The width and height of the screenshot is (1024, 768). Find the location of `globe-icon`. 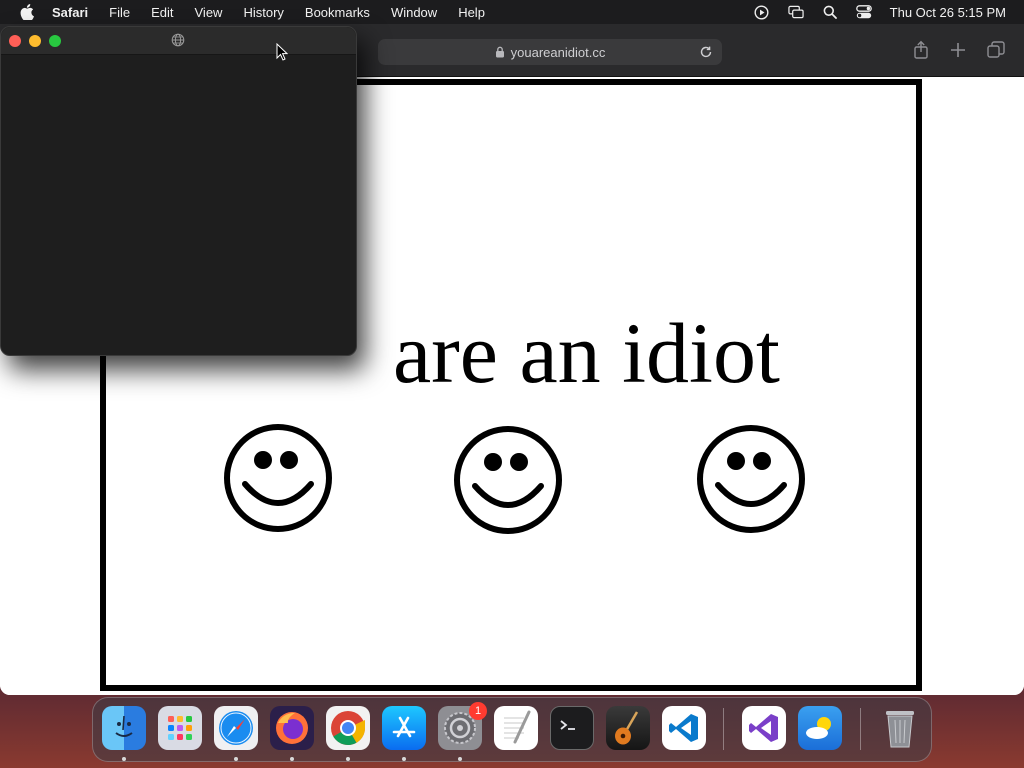

globe-icon is located at coordinates (178, 40).